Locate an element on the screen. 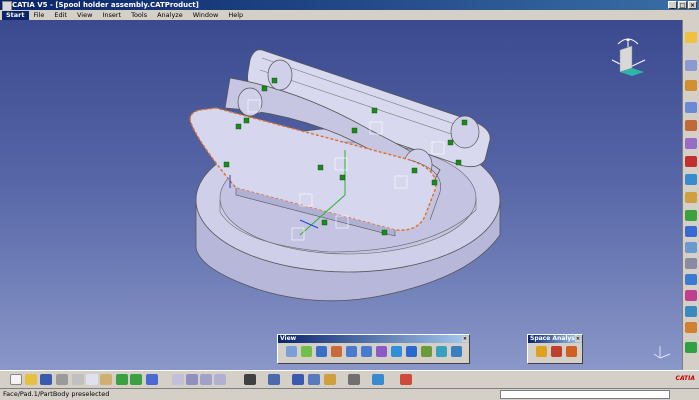 The width and height of the screenshot is (699, 400). maximize-button: □ is located at coordinates (682, 5).